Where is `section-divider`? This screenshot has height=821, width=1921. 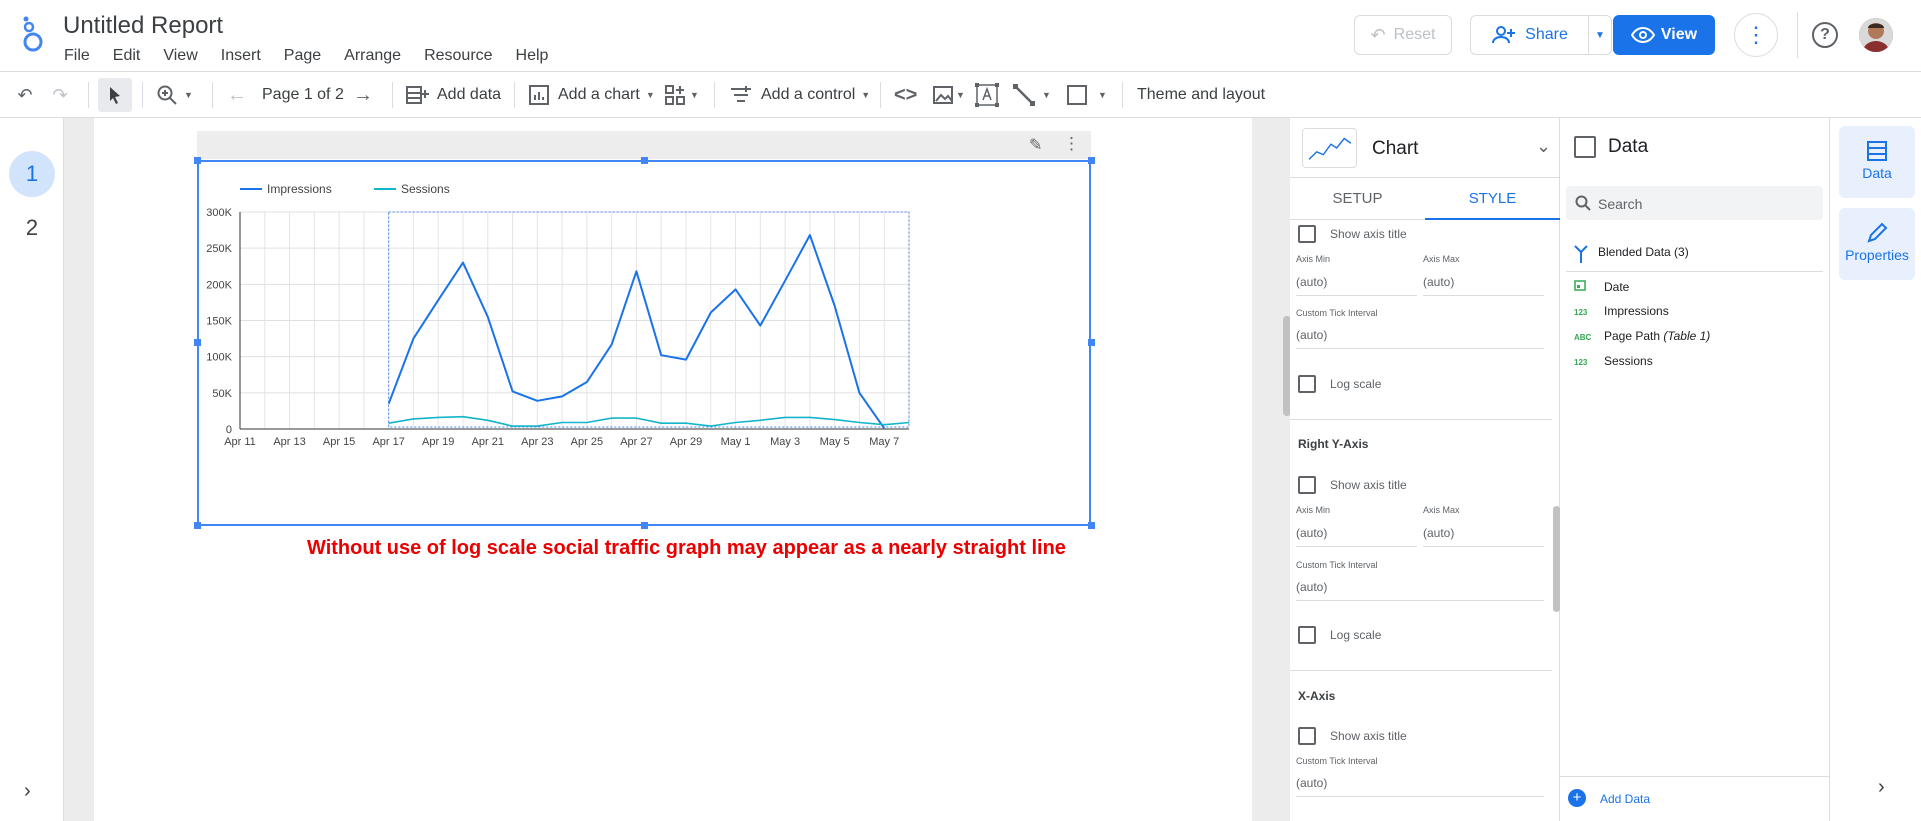
section-divider is located at coordinates (1421, 419).